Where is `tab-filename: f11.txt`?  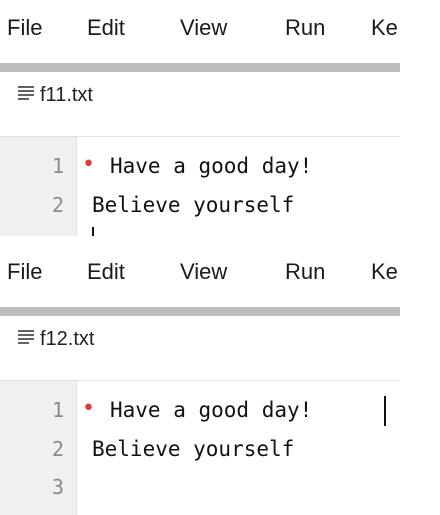
tab-filename: f11.txt is located at coordinates (66, 95).